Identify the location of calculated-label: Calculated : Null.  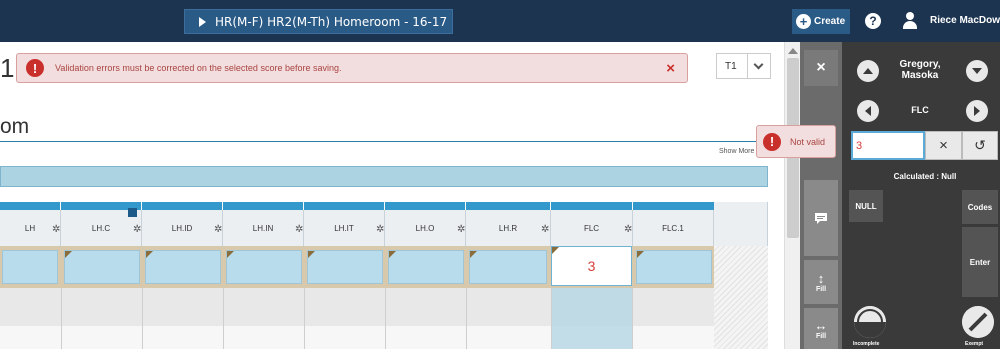
(925, 176).